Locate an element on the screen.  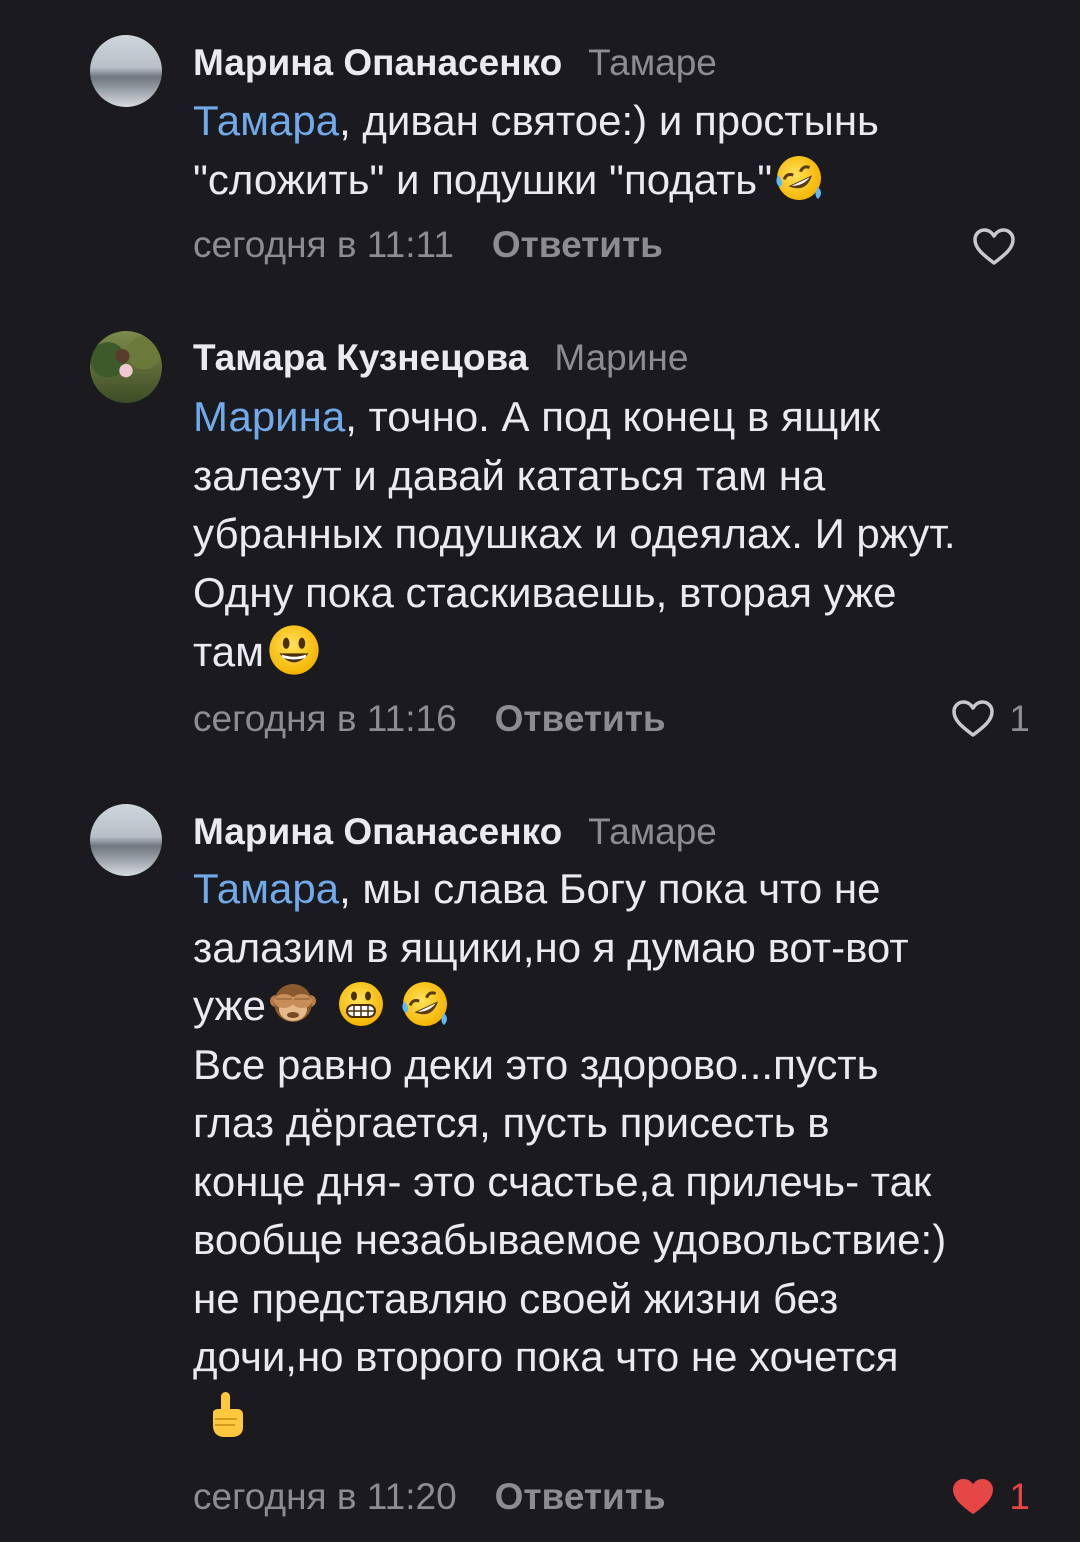
text-line: залазим в ящики,но я думаю вот-вот is located at coordinates (551, 947).